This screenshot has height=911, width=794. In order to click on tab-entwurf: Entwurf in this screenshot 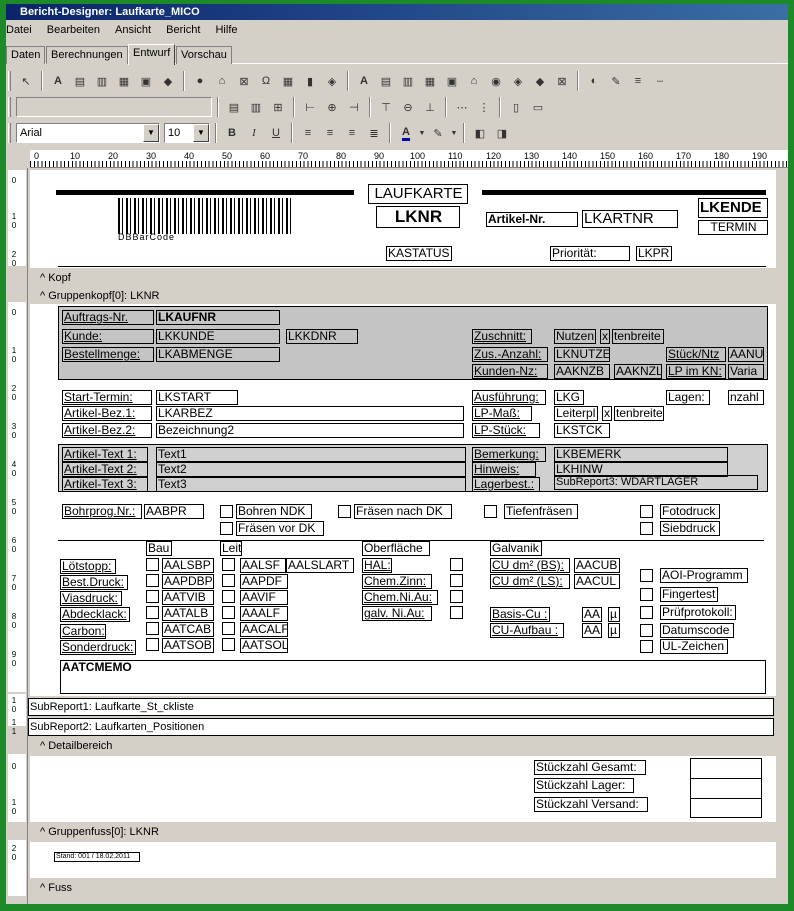, I will do `click(152, 54)`.